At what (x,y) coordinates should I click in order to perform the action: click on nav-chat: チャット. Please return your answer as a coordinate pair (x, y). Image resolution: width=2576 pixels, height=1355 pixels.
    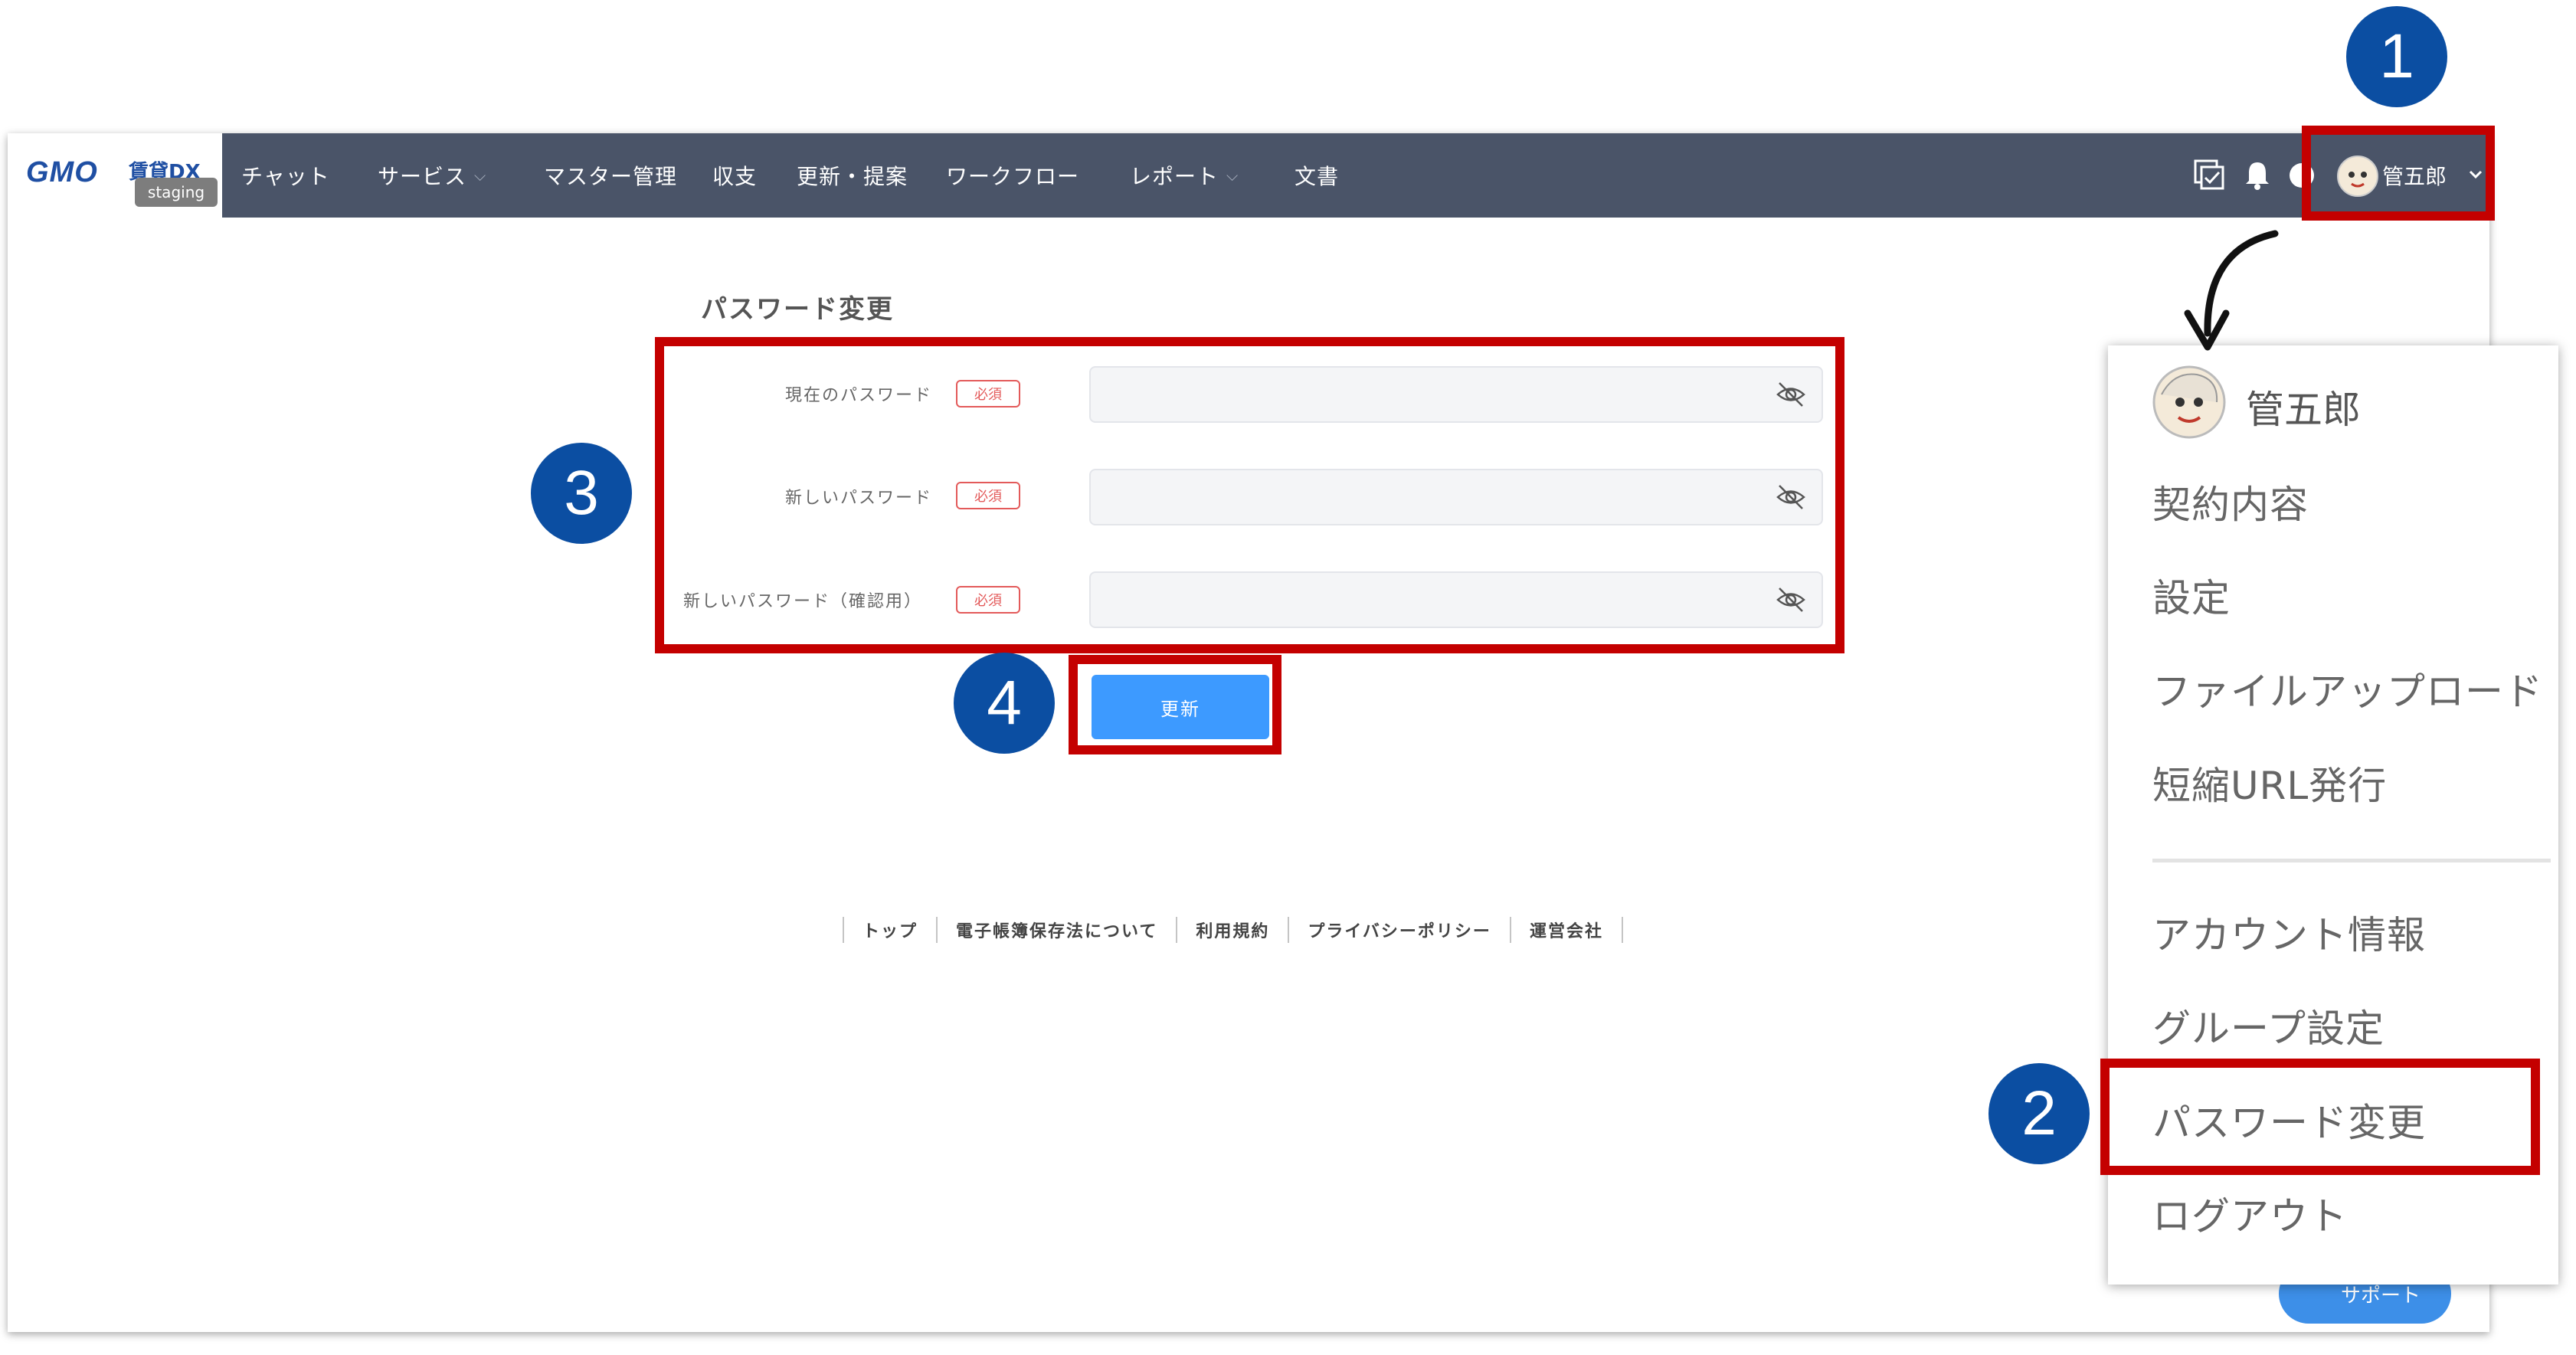
    Looking at the image, I should click on (285, 175).